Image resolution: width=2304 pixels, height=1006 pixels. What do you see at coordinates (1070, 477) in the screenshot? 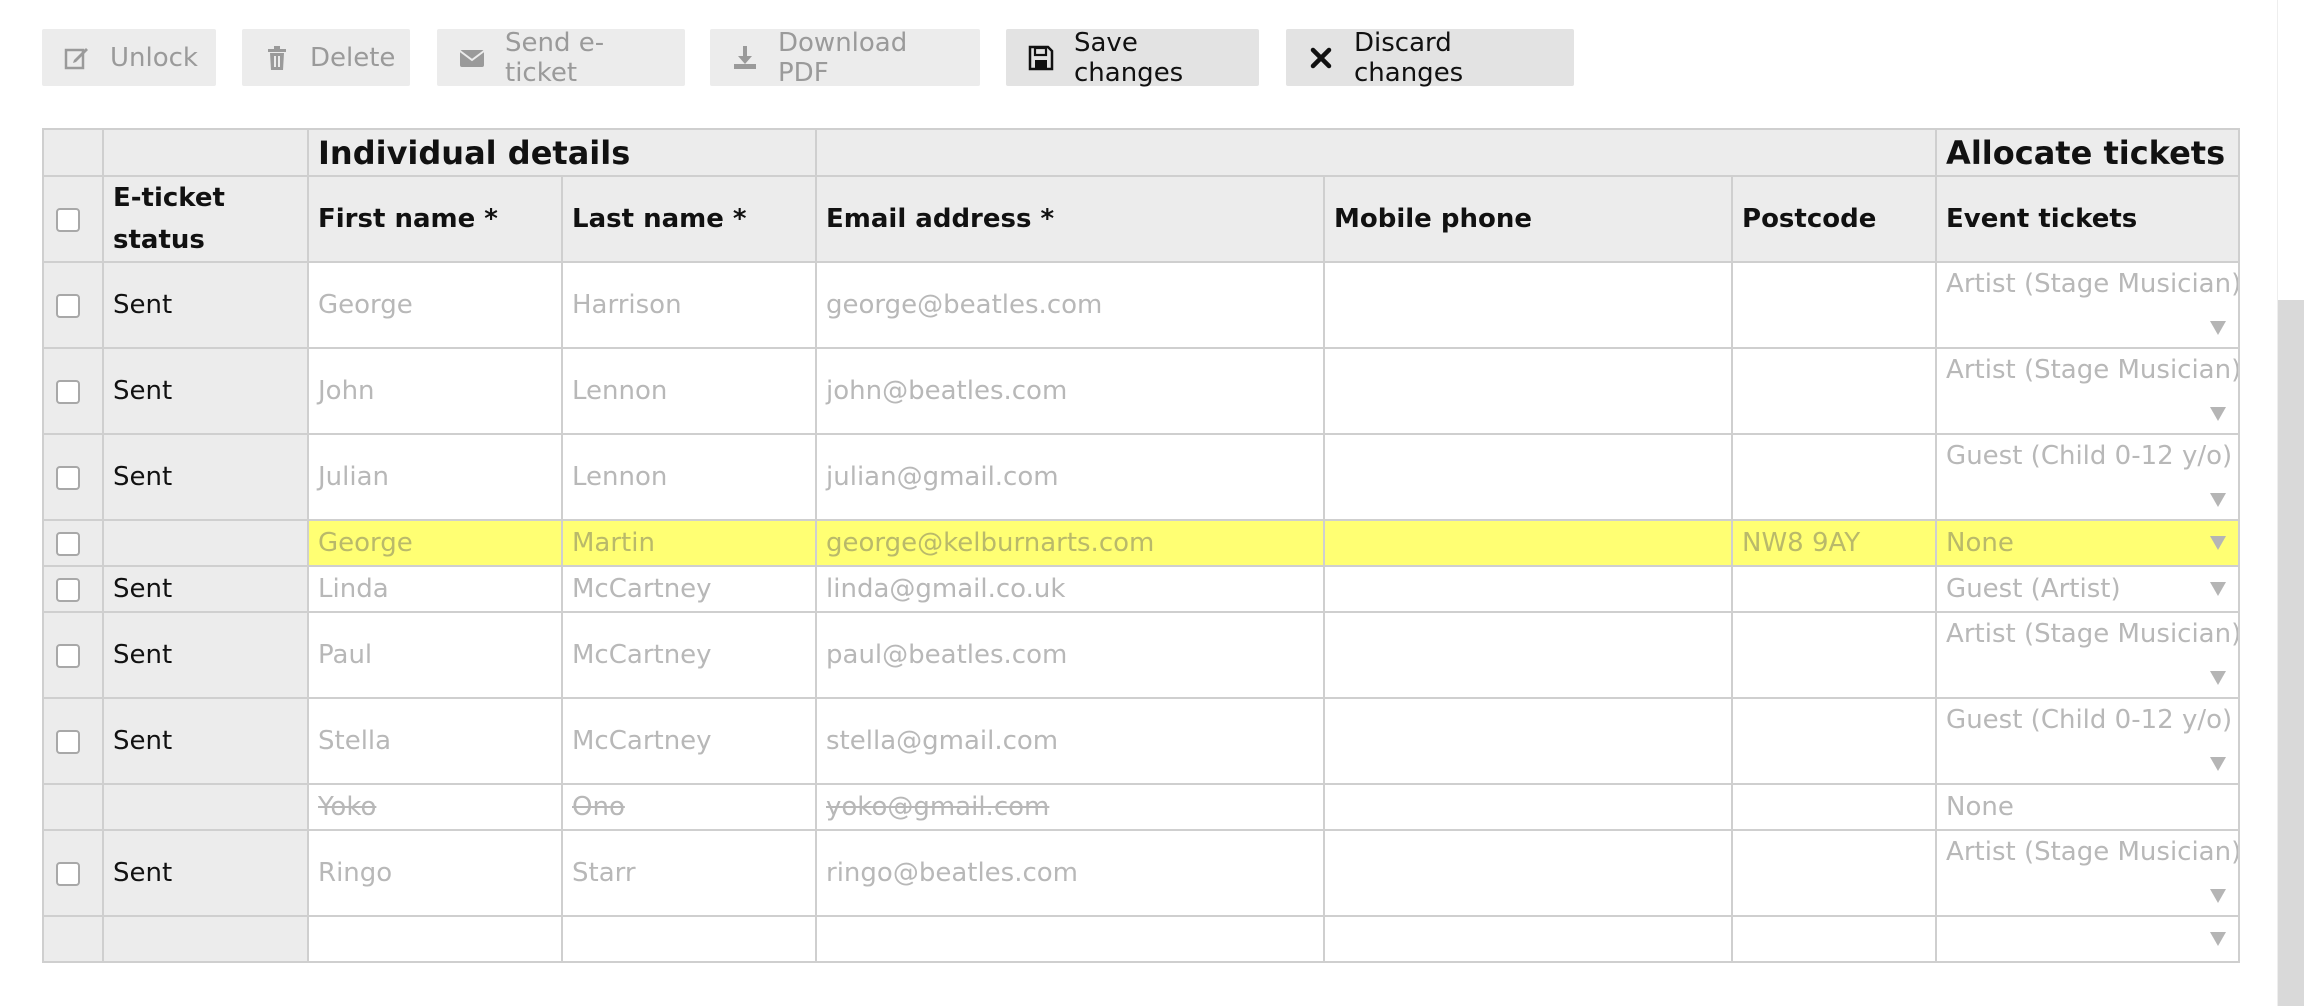
I see `email-cell: julian@gmail.com` at bounding box center [1070, 477].